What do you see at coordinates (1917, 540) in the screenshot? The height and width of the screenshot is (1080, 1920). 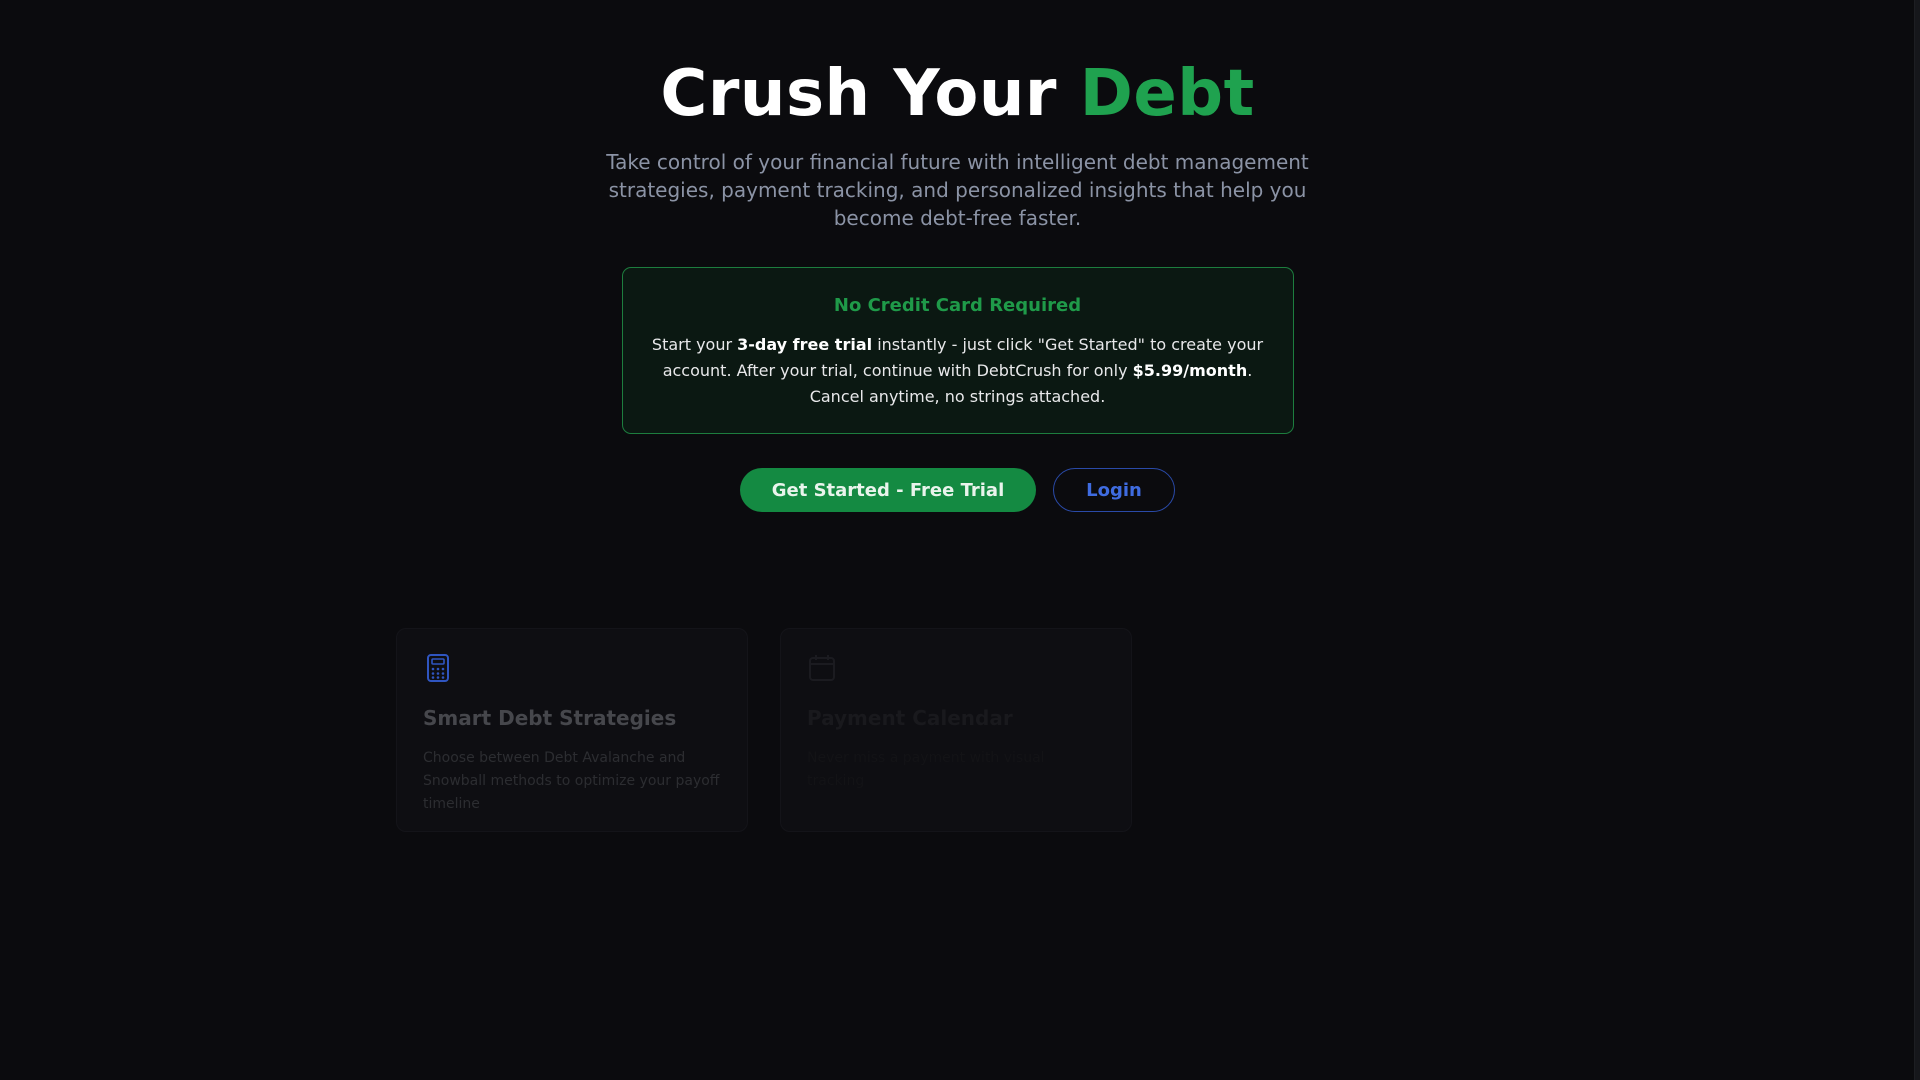 I see `vertical-scrollbar` at bounding box center [1917, 540].